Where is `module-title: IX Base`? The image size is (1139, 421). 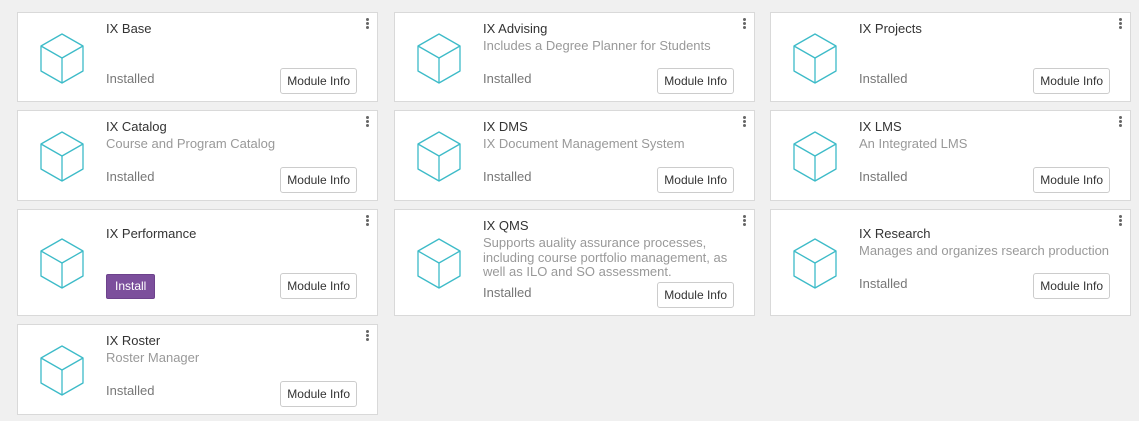 module-title: IX Base is located at coordinates (129, 28).